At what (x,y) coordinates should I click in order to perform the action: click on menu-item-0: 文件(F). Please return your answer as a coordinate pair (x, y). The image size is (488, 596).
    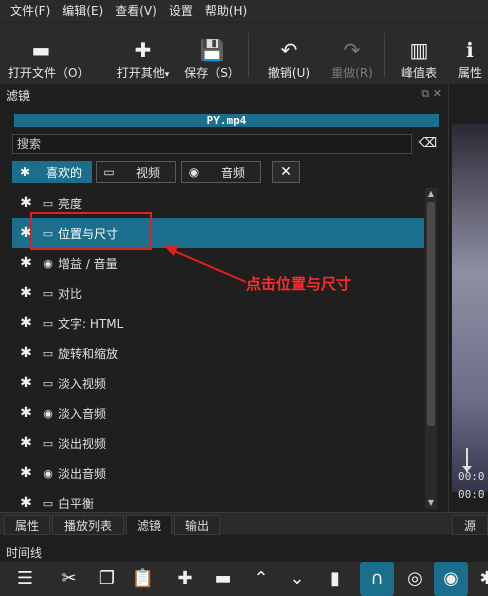
    Looking at the image, I should click on (30, 11).